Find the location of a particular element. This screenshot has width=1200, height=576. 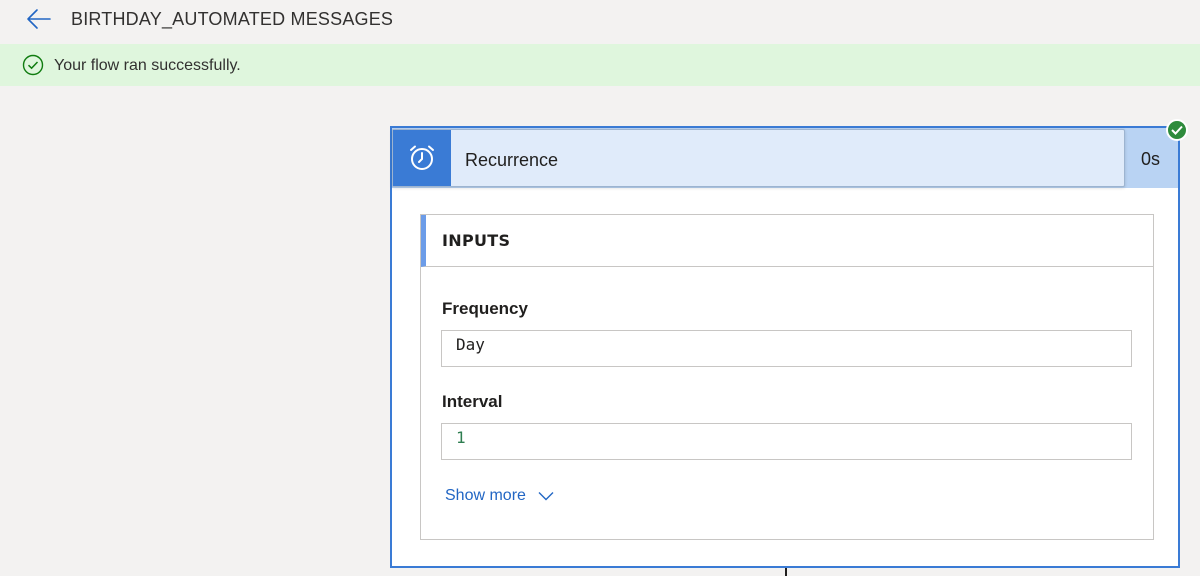

chevron-down-icon is located at coordinates (546, 496).